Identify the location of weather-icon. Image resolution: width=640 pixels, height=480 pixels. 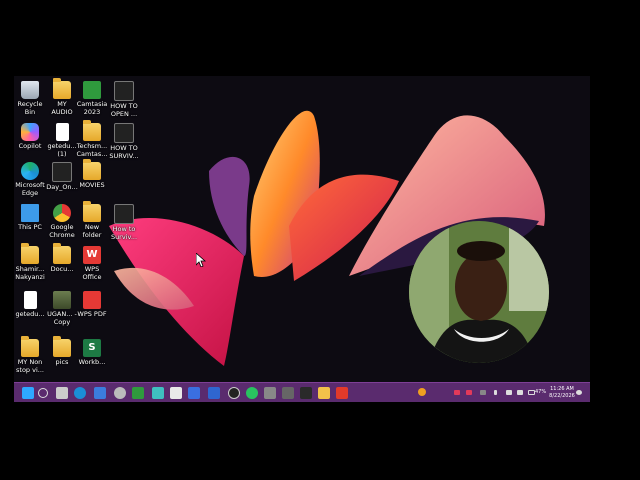
(422, 392).